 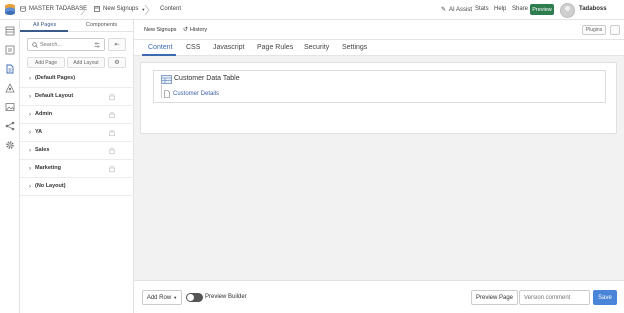 I want to click on avatar, so click(x=567, y=10).